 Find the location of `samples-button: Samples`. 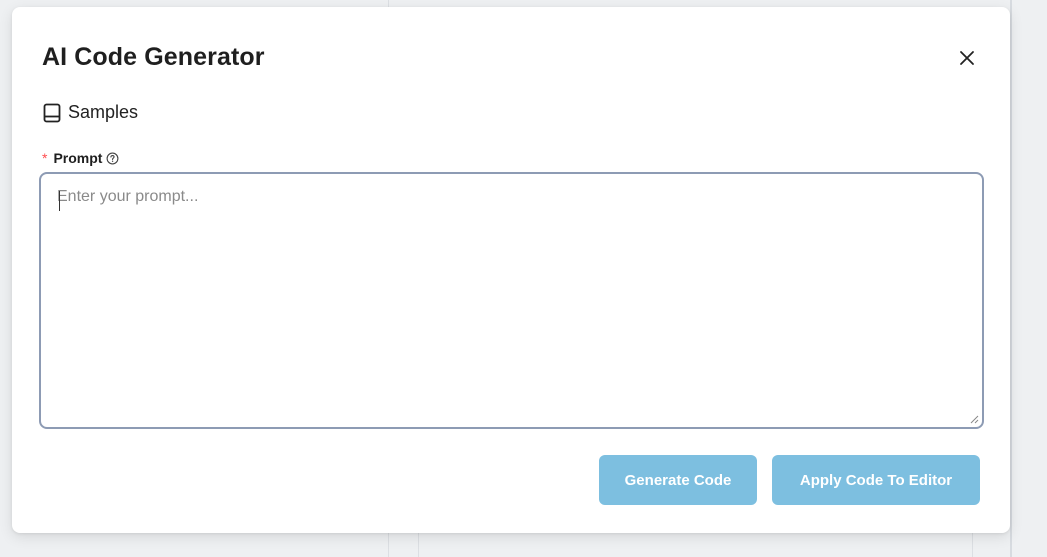

samples-button: Samples is located at coordinates (90, 112).